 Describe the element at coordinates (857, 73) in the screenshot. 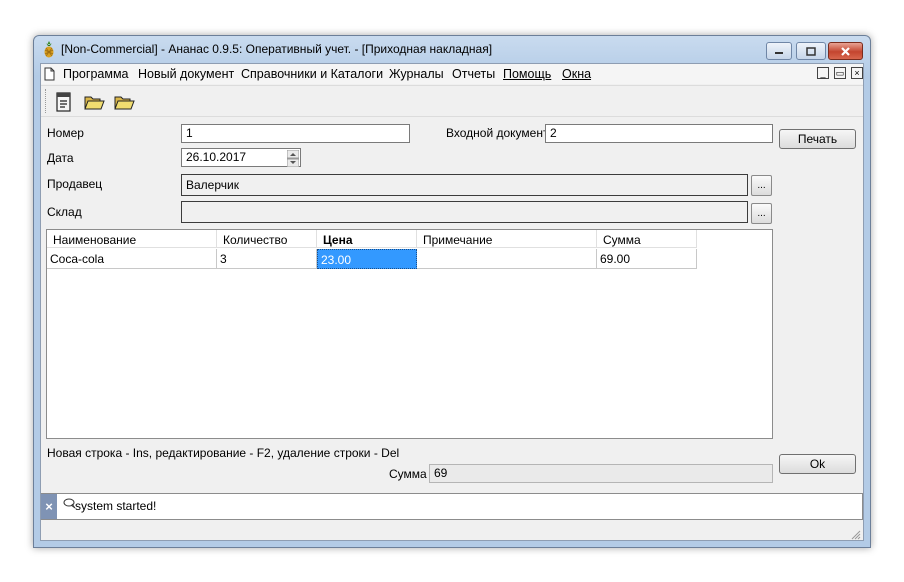

I see `mdi-close-button: ×` at that location.